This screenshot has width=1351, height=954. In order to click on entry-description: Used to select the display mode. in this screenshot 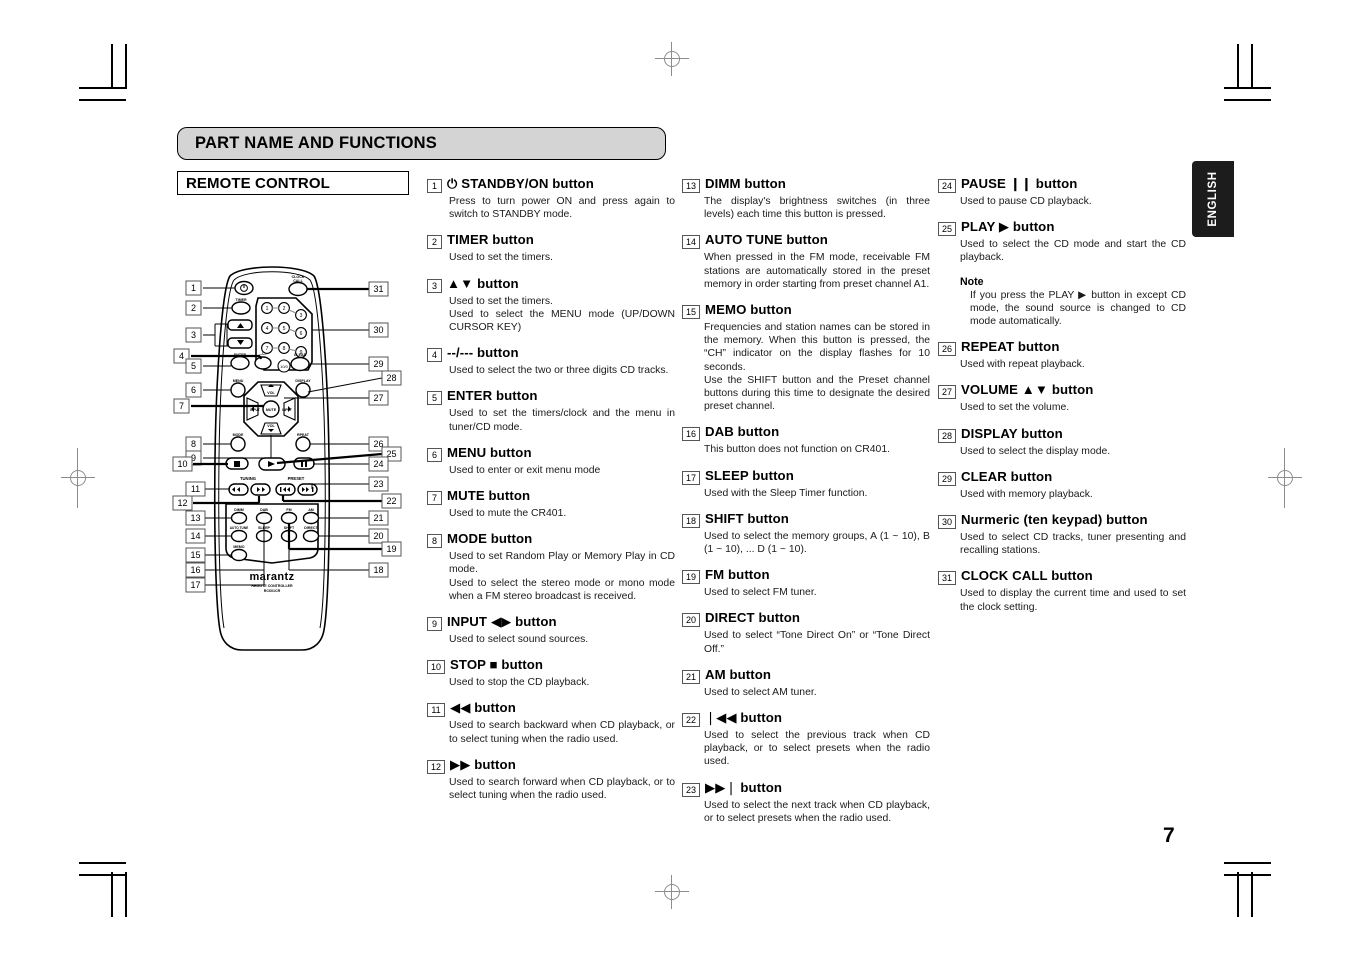, I will do `click(1035, 451)`.